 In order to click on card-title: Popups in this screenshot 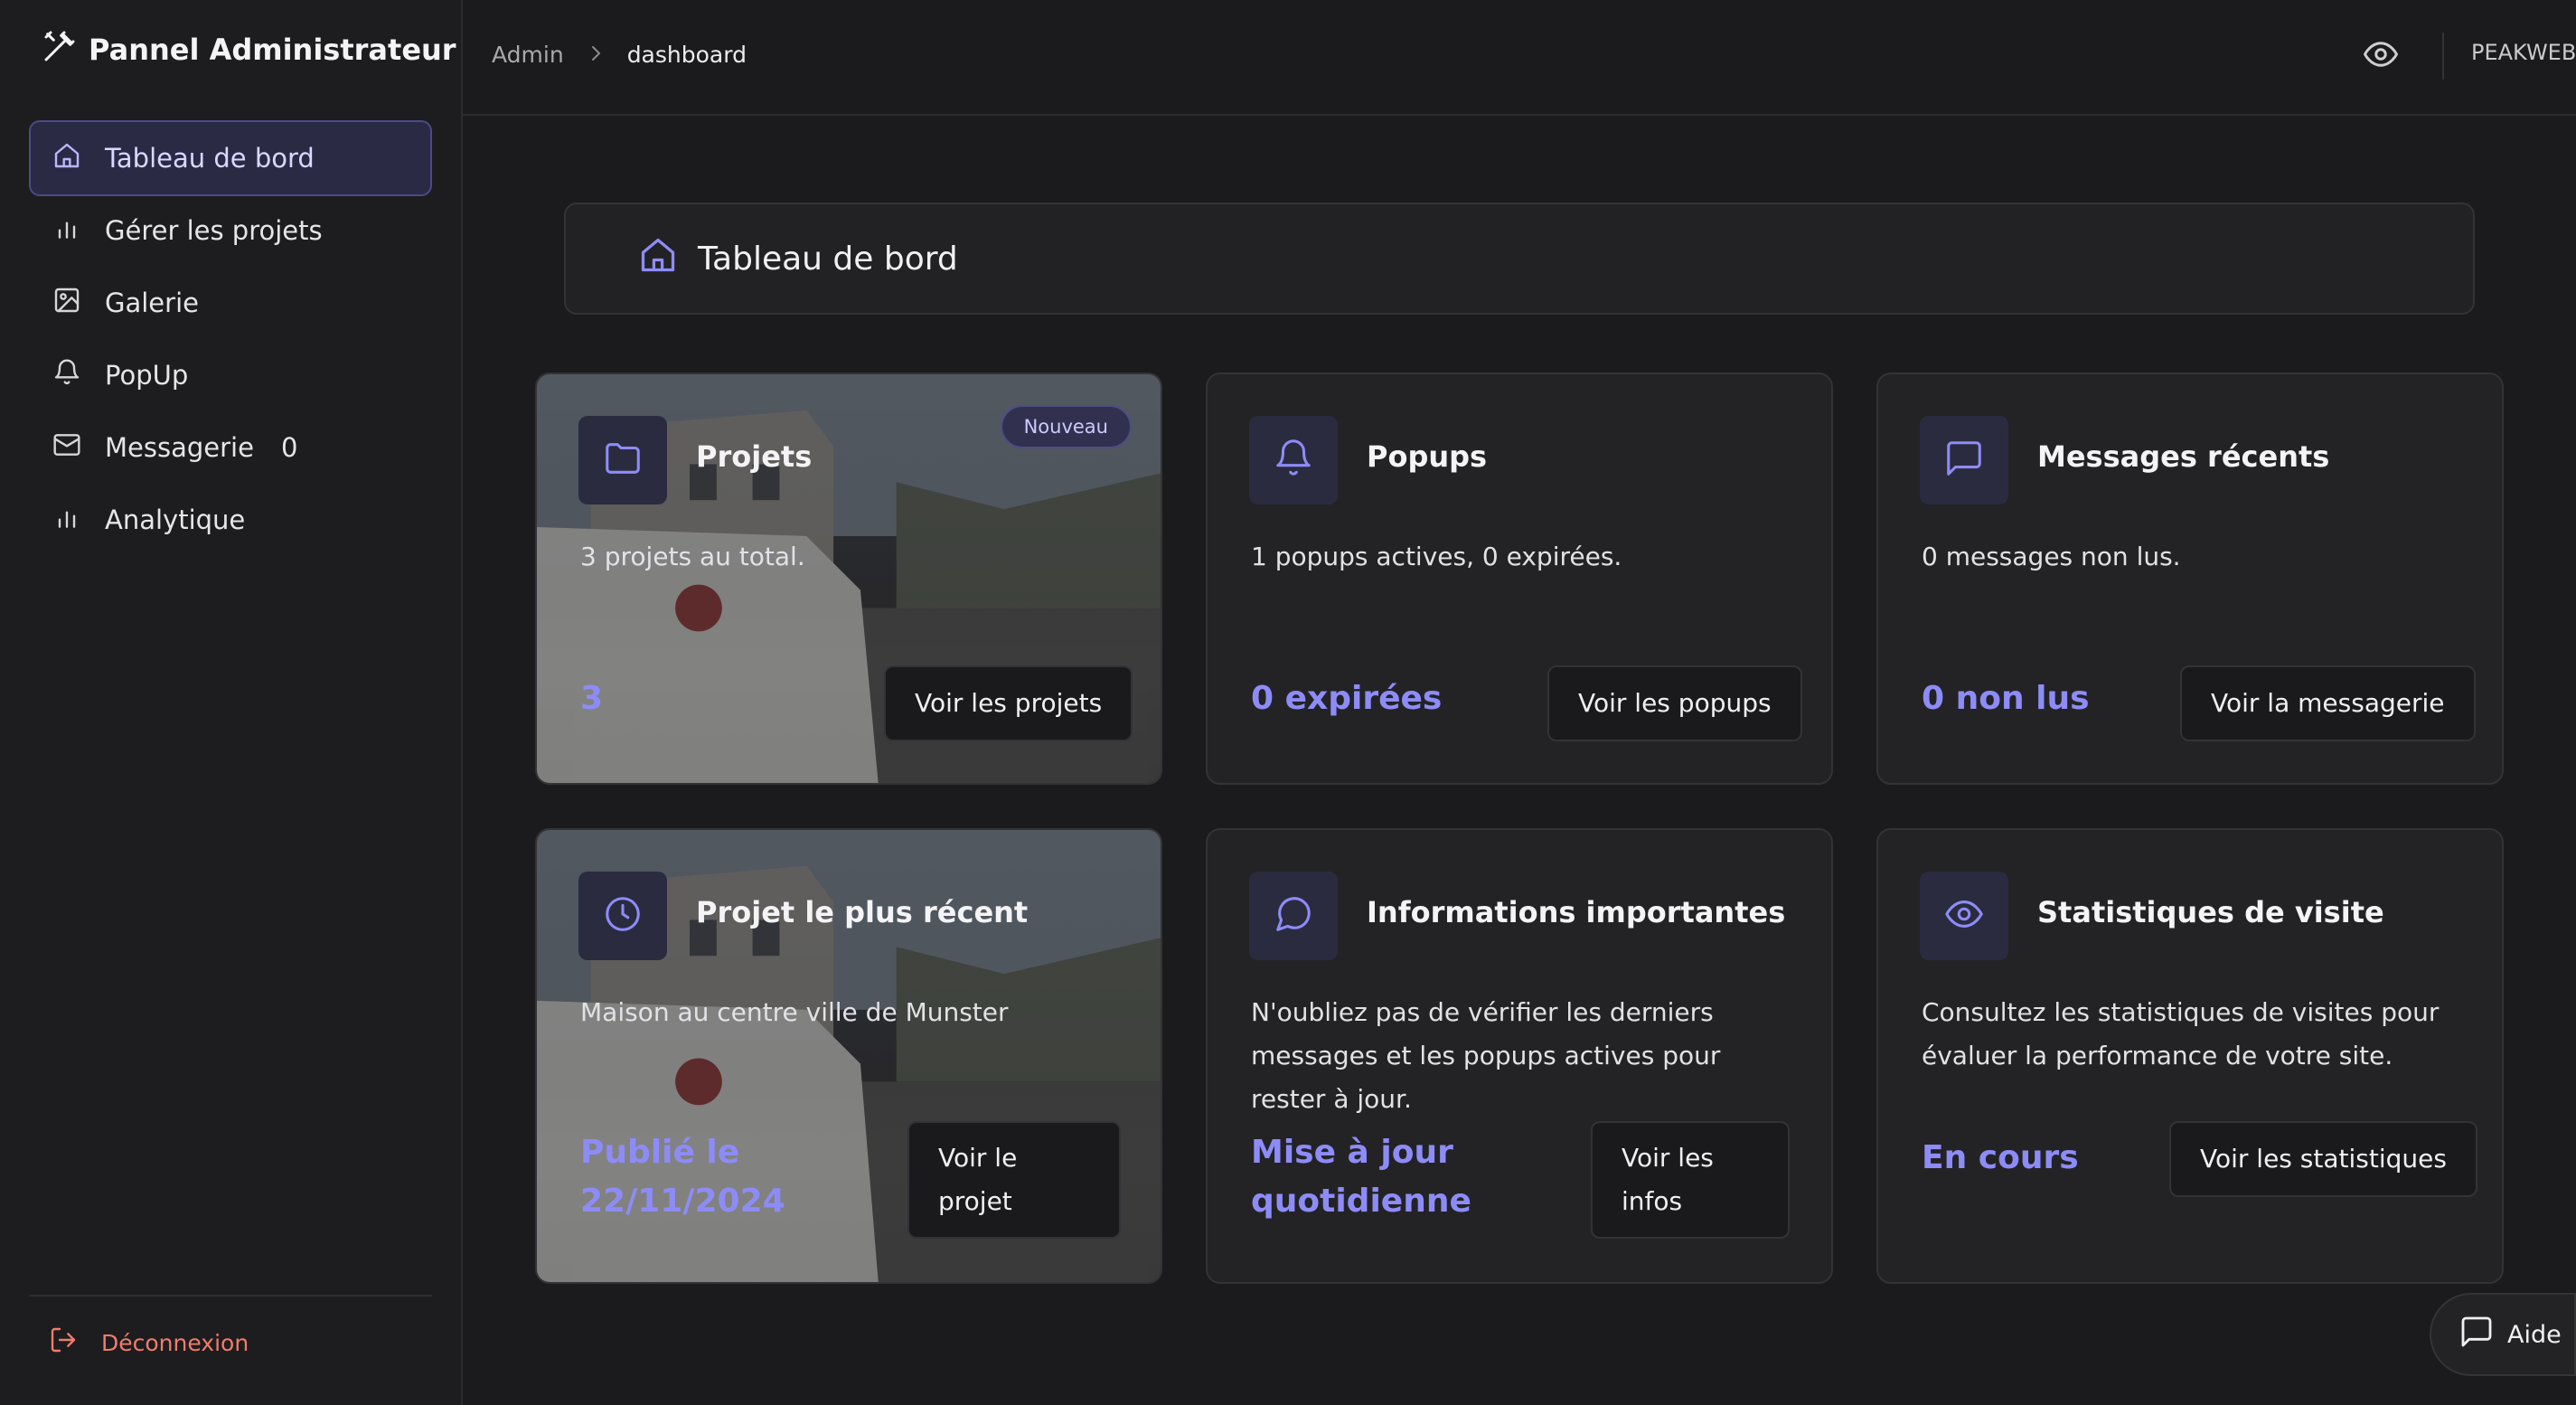, I will do `click(1428, 456)`.